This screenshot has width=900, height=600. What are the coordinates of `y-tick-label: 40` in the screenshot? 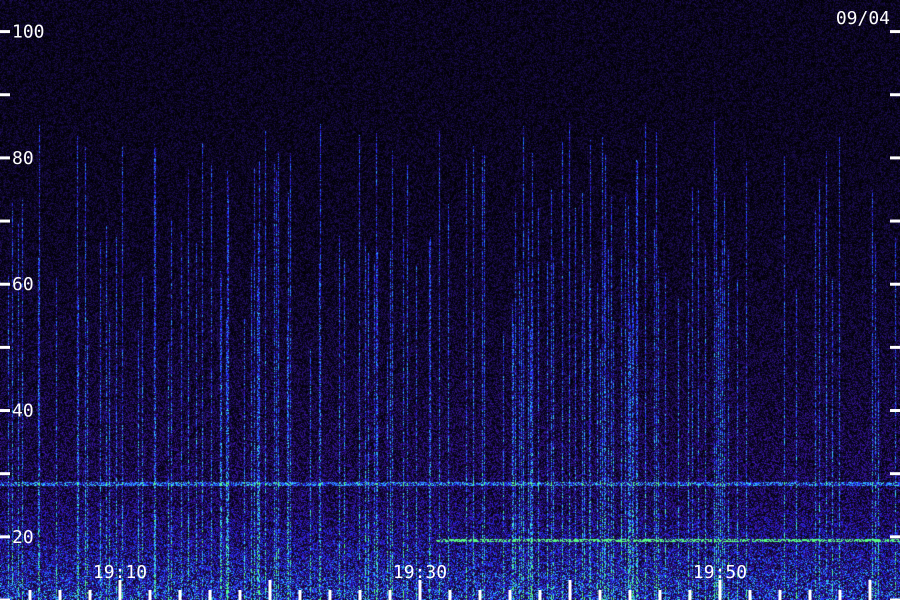 It's located at (23, 411).